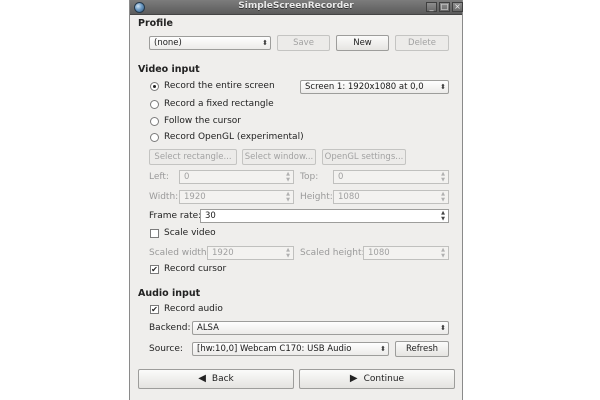  I want to click on window-title: SimpleScreenRecorder, so click(296, 6).